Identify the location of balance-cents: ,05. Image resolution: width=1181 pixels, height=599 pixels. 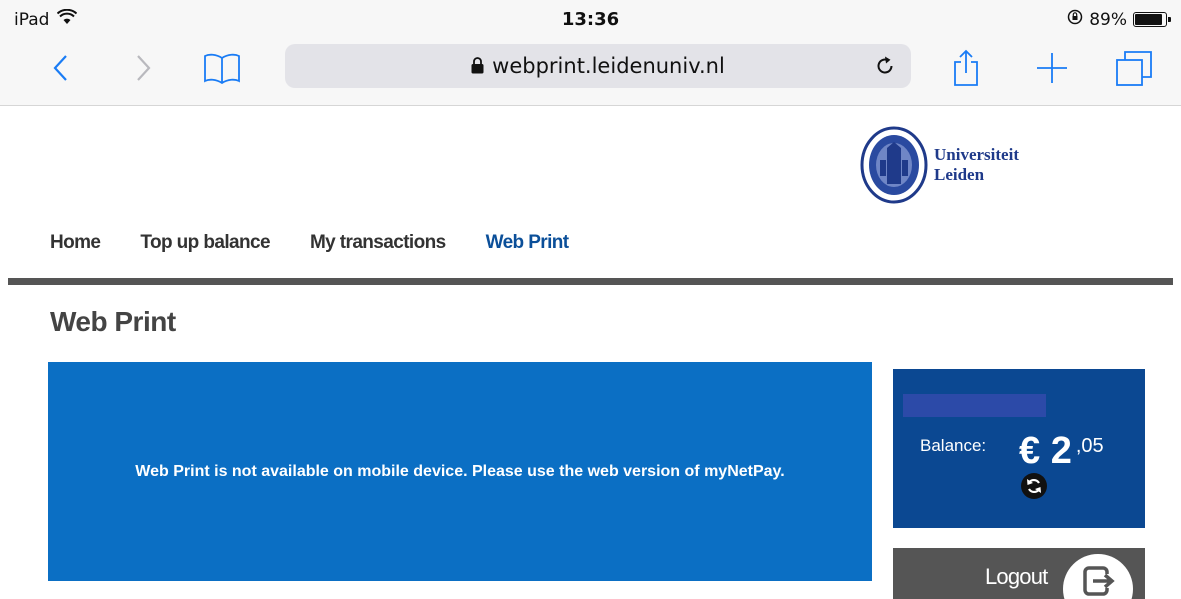
(1089, 446).